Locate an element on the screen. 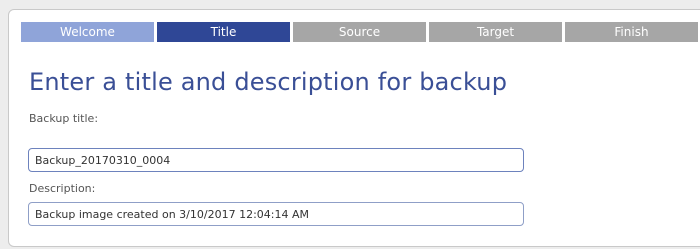 Image resolution: width=700 pixels, height=249 pixels. step-label: Title is located at coordinates (223, 32).